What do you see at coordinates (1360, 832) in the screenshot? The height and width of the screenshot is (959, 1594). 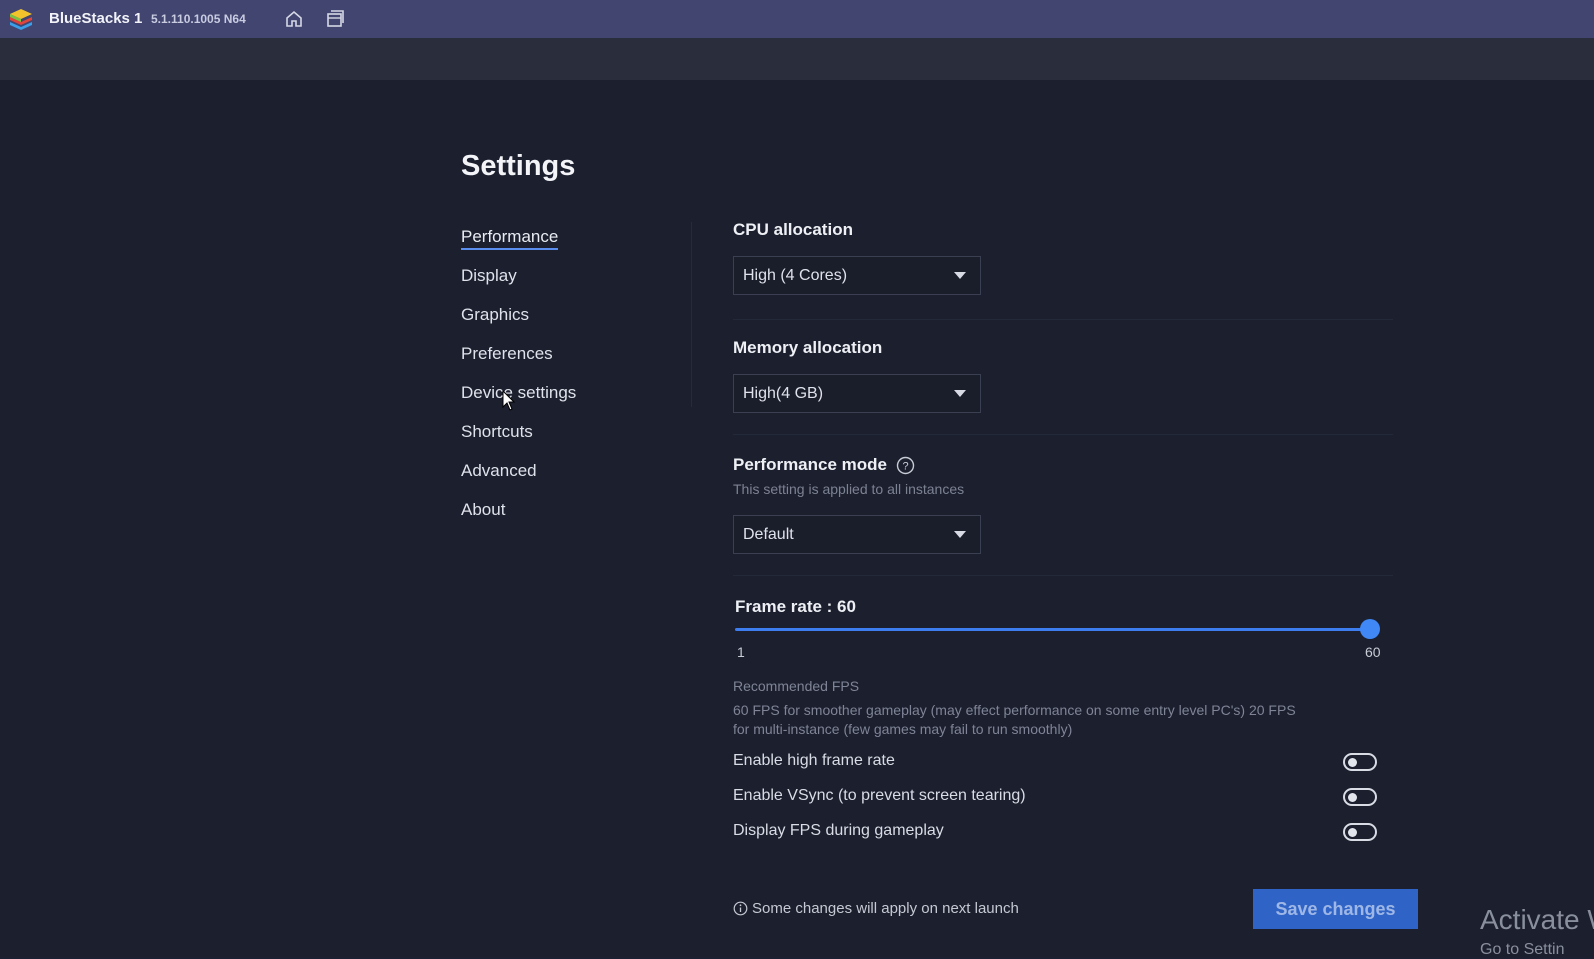 I see `display-fps-toggle` at bounding box center [1360, 832].